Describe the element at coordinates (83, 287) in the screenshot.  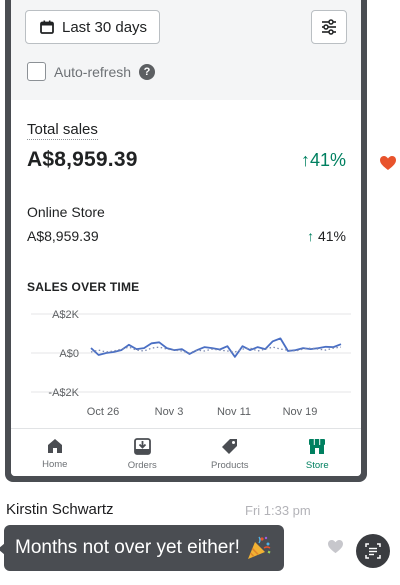
I see `chart-title: SALES OVER TIME` at that location.